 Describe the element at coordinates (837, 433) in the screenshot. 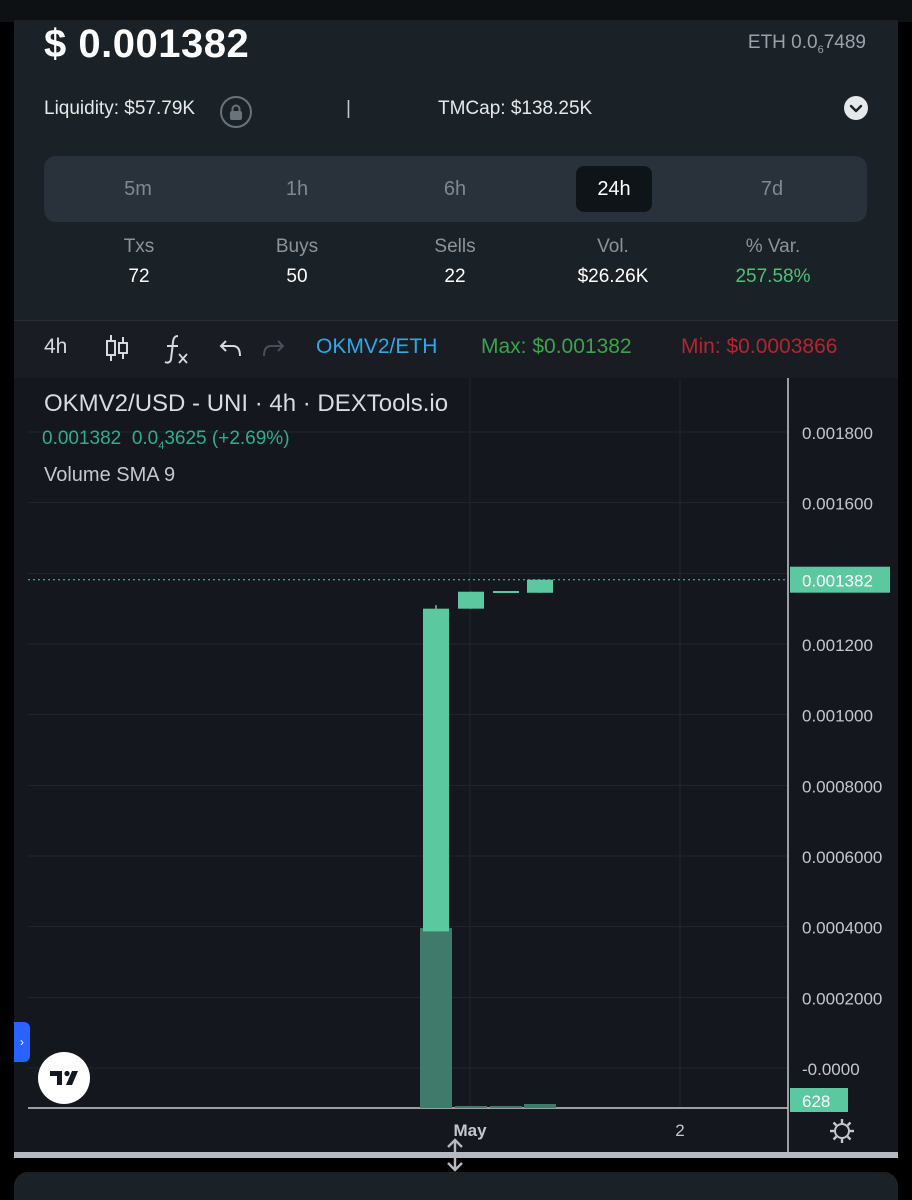

I see `y-tick-label: 0.001800` at that location.